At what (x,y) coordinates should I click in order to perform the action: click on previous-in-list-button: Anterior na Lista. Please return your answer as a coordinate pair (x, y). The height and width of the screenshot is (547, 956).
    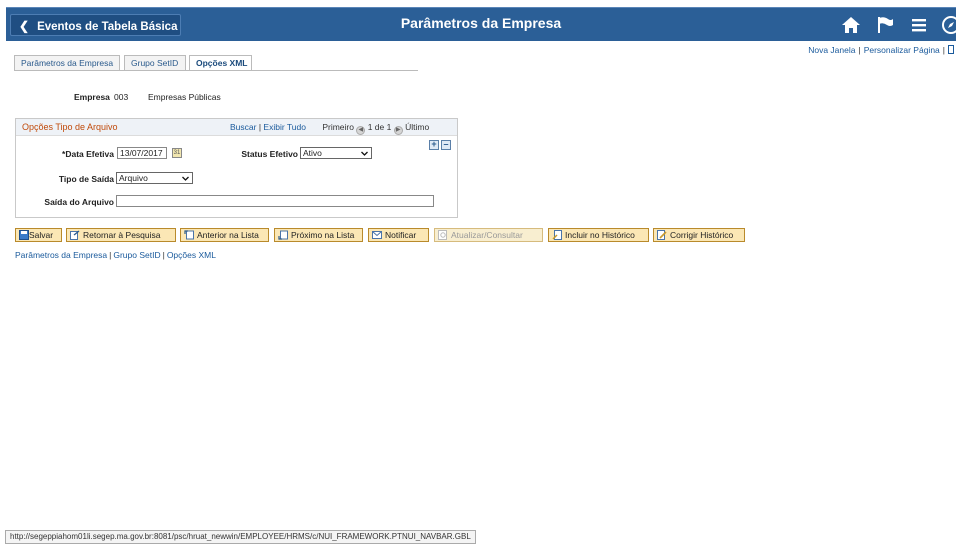
    Looking at the image, I should click on (224, 235).